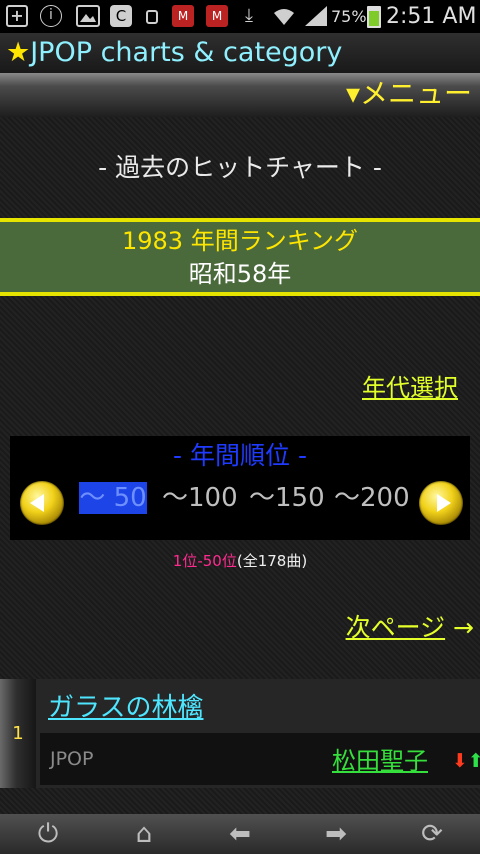  What do you see at coordinates (240, 274) in the screenshot?
I see `era-year: 昭和58年` at bounding box center [240, 274].